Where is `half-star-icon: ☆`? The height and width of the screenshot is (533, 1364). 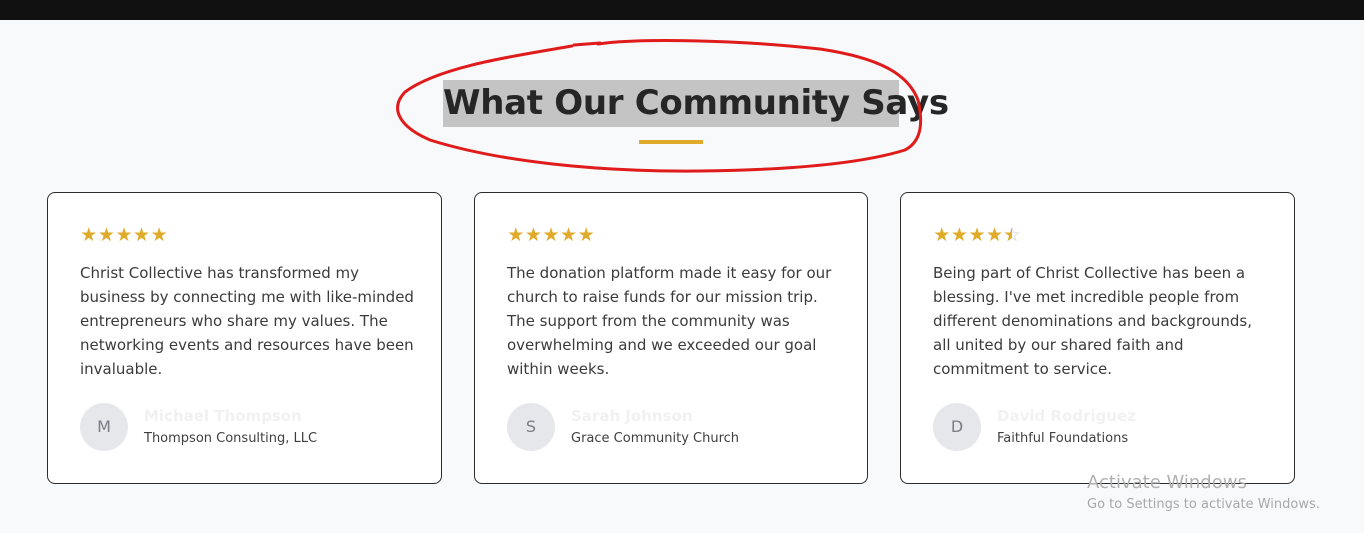
half-star-icon: ☆ is located at coordinates (1012, 235).